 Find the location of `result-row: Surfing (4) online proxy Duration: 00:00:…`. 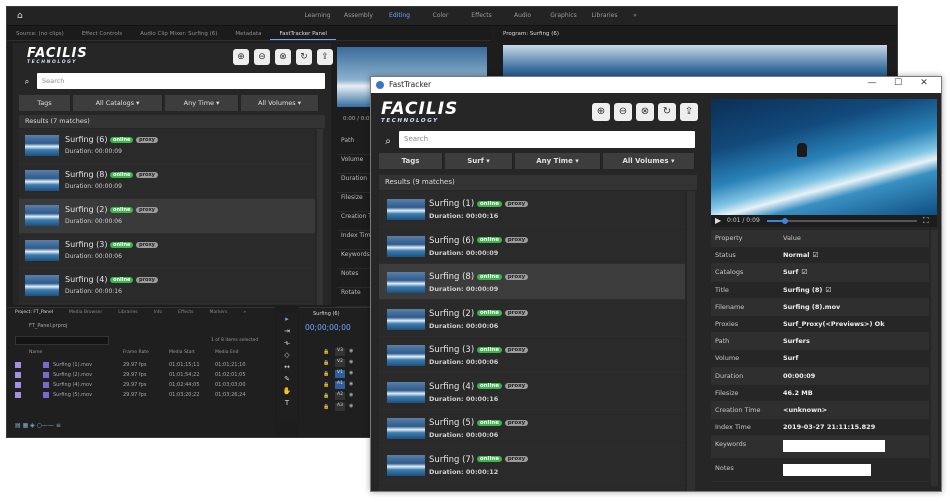

result-row: Surfing (4) online proxy Duration: 00:00:… is located at coordinates (532, 392).